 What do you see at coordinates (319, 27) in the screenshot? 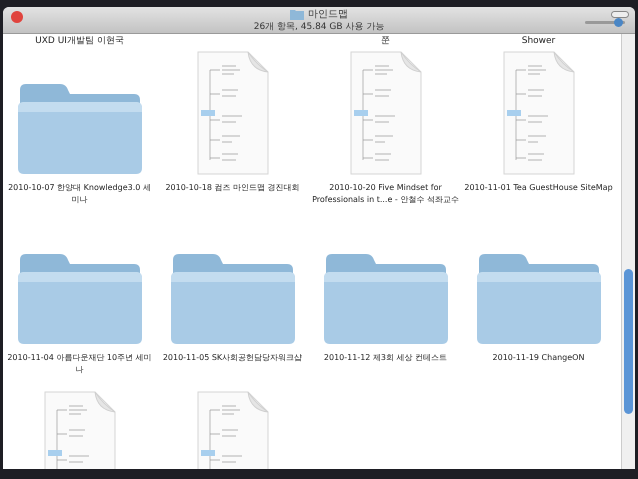
I see `status-text: 26개 항목, 45.84 GB 사용 가능` at bounding box center [319, 27].